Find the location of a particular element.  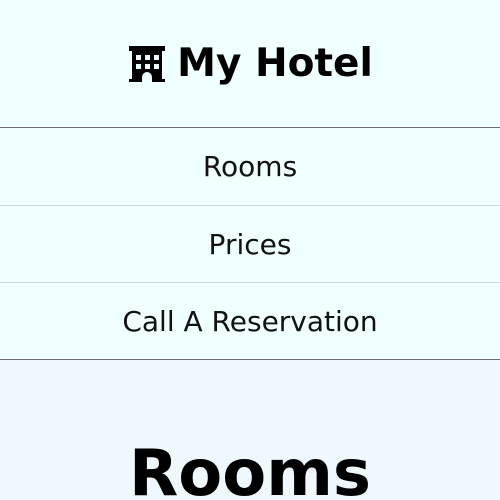

brand: My Hotel is located at coordinates (250, 64).